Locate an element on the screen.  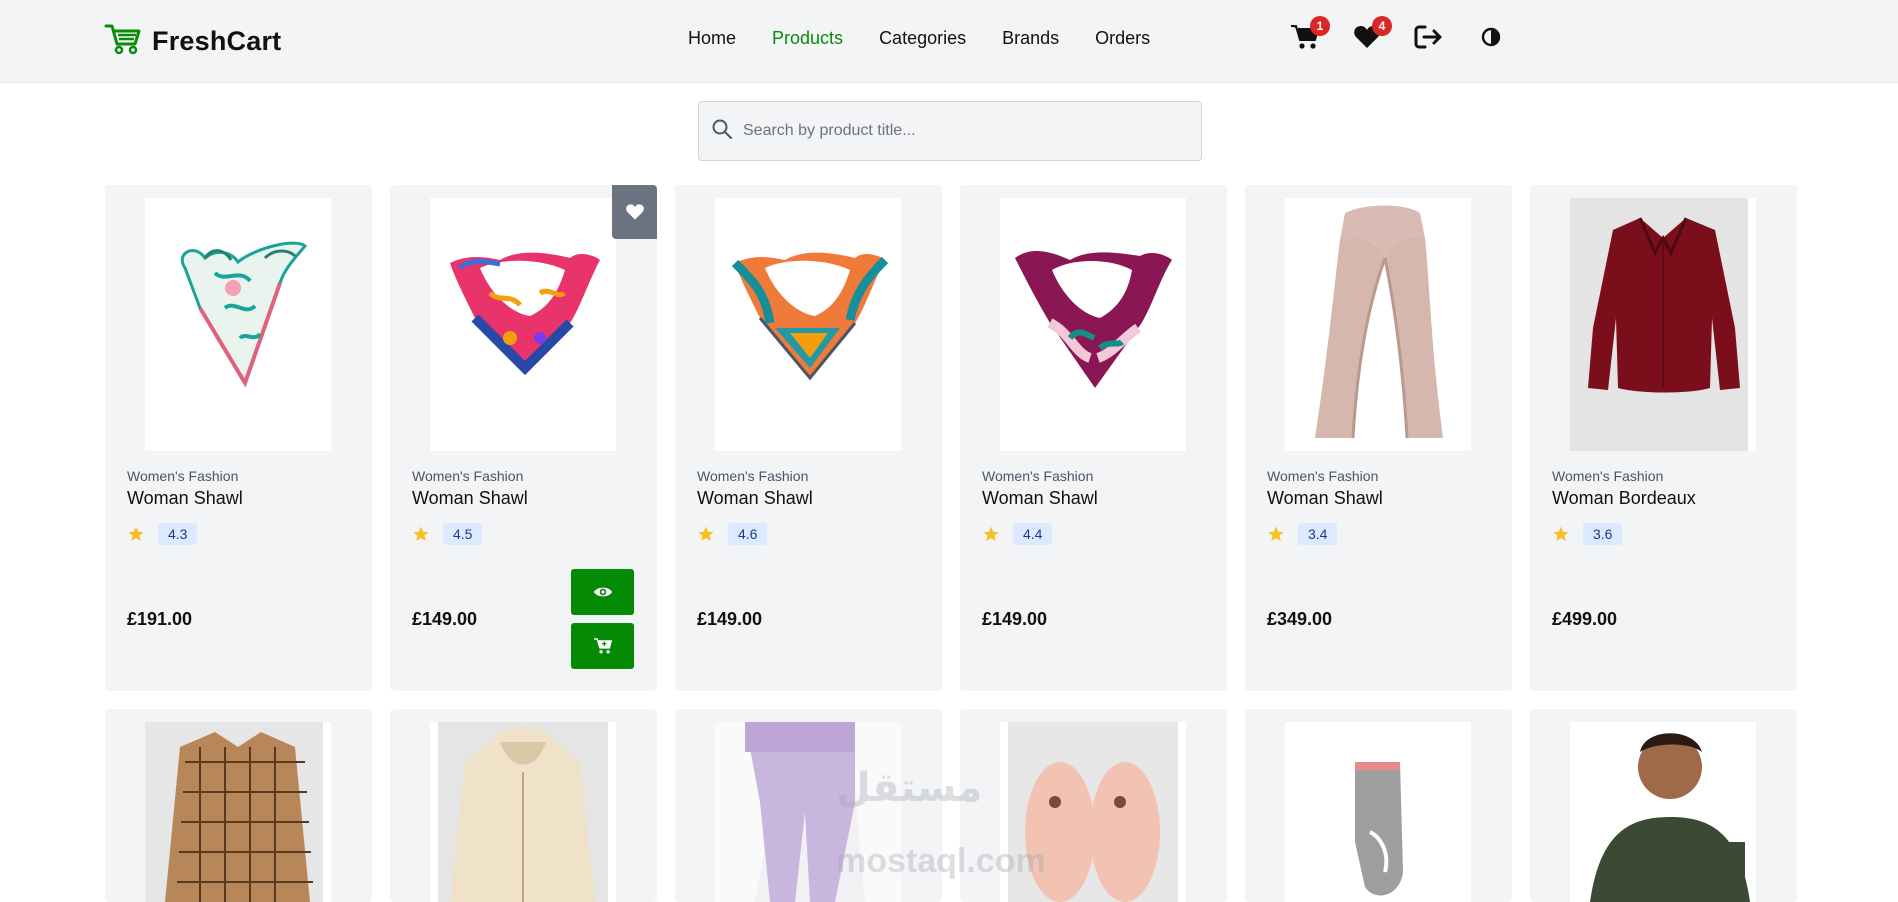
sign-out-icon is located at coordinates (1428, 37).